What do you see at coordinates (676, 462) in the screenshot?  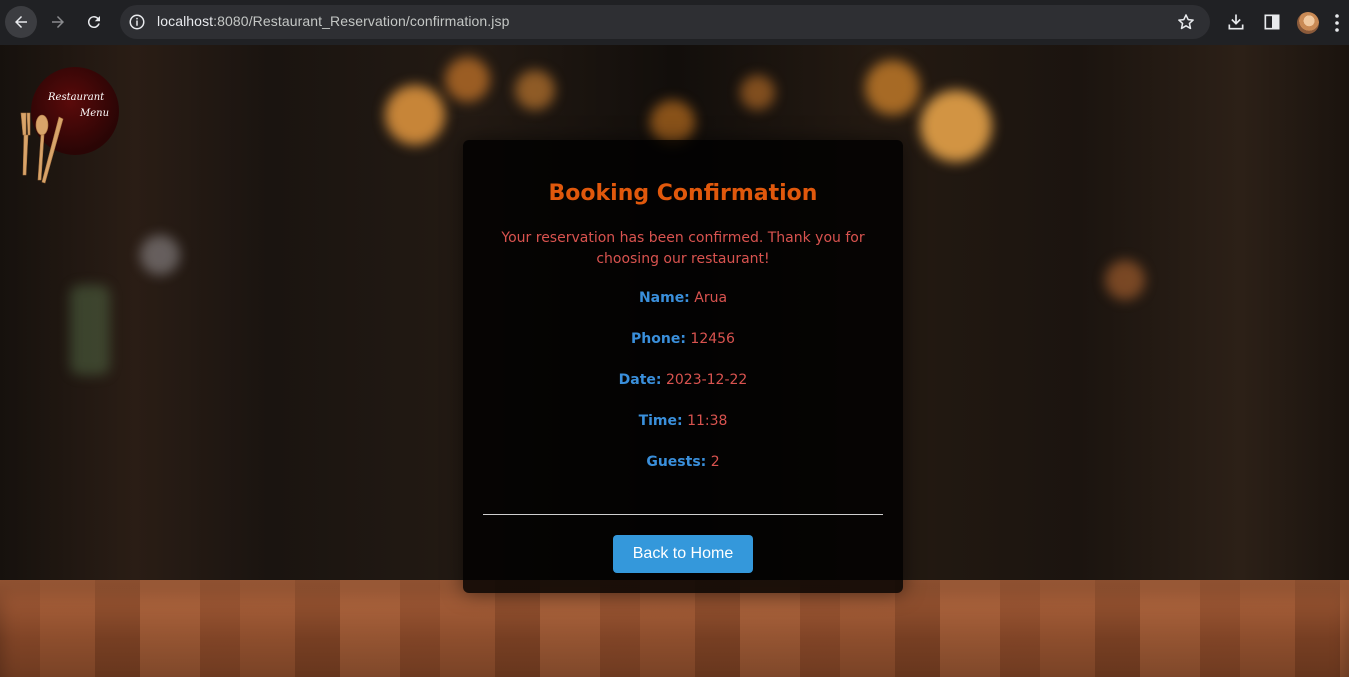 I see `detail-label: Guests:` at bounding box center [676, 462].